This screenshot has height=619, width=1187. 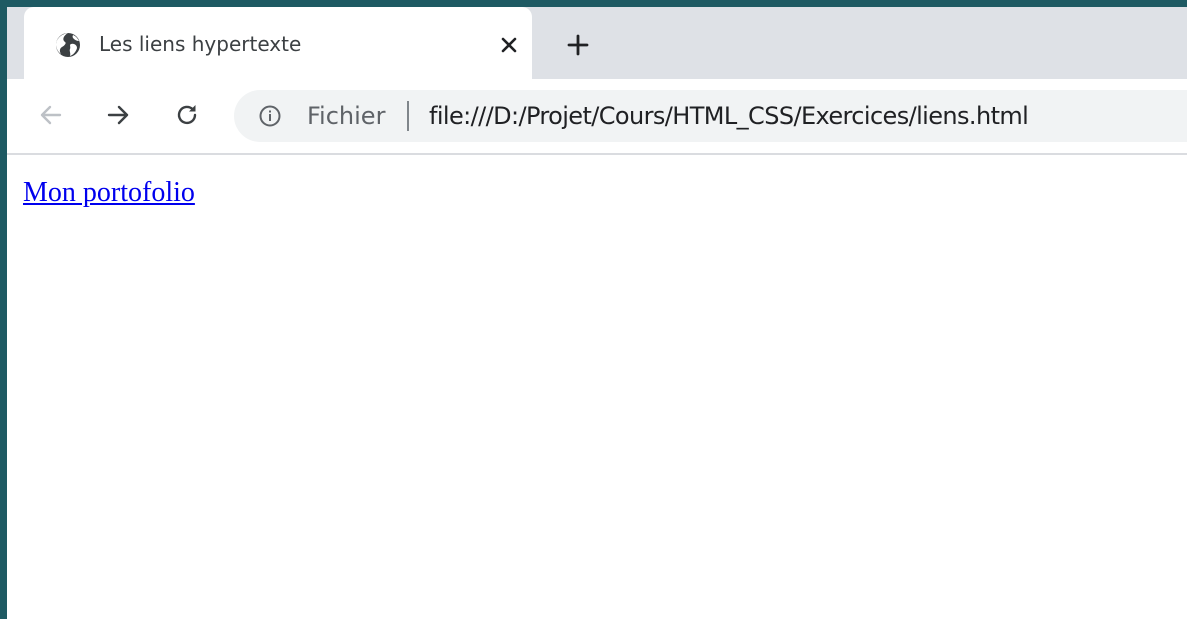 I want to click on arrow-right-icon, so click(x=118, y=115).